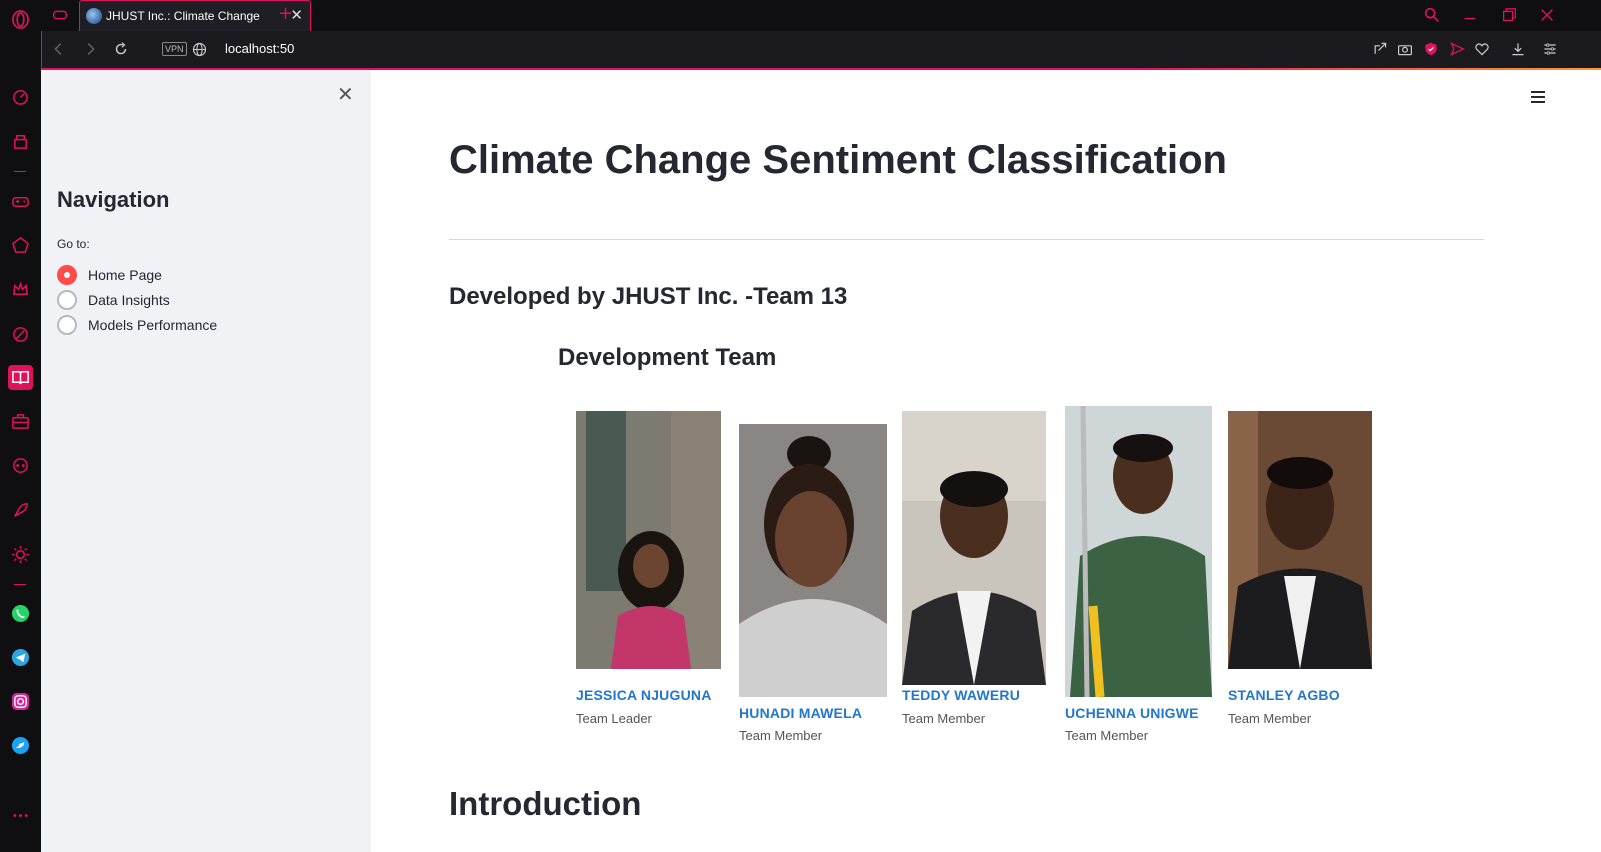  What do you see at coordinates (20, 19) in the screenshot?
I see `opera-logo-icon` at bounding box center [20, 19].